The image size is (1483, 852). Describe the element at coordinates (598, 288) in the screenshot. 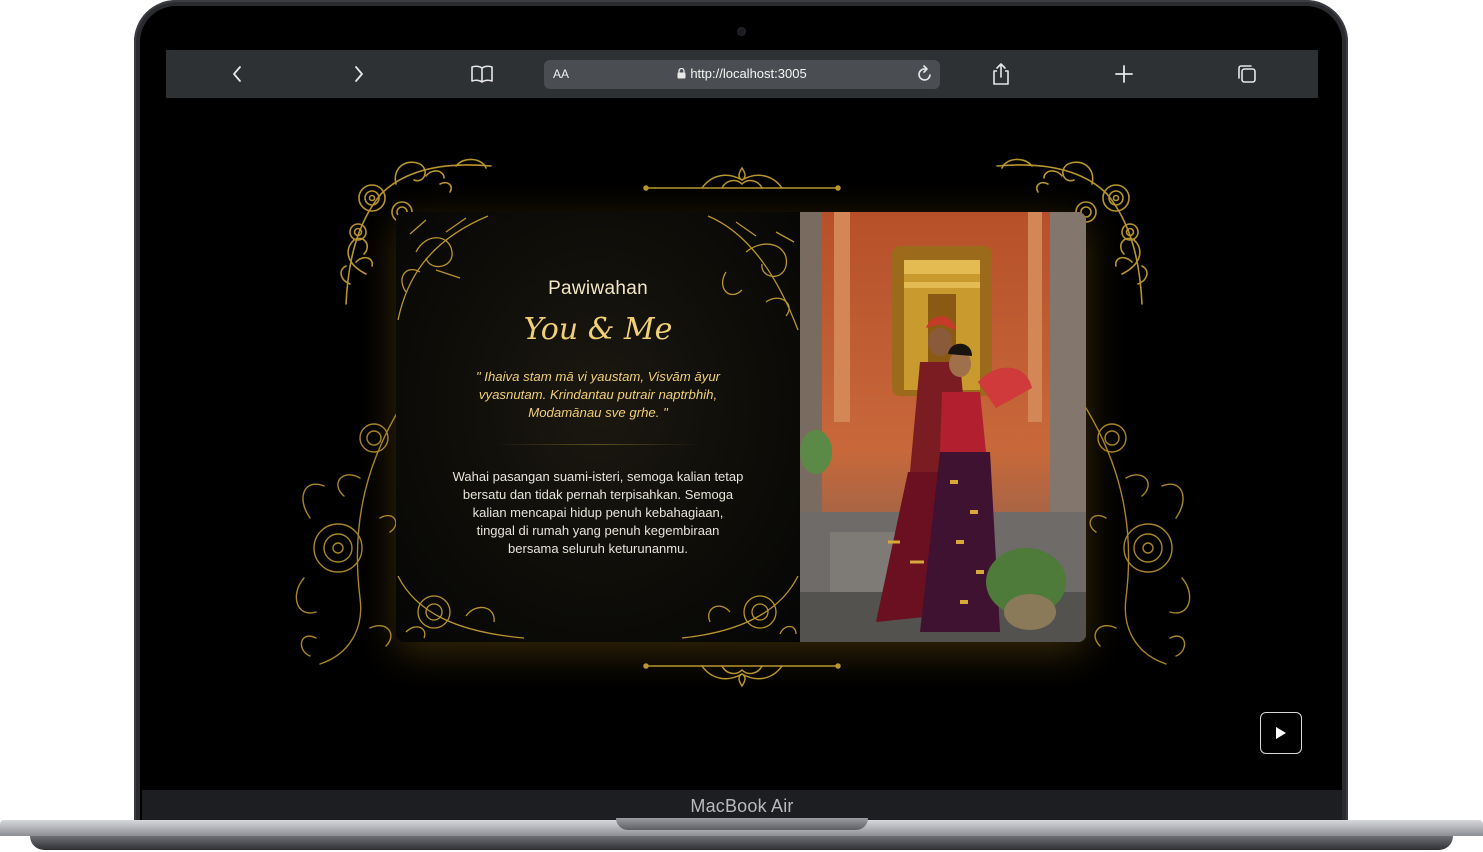

I see `event-subtitle: Pawiwahan` at that location.